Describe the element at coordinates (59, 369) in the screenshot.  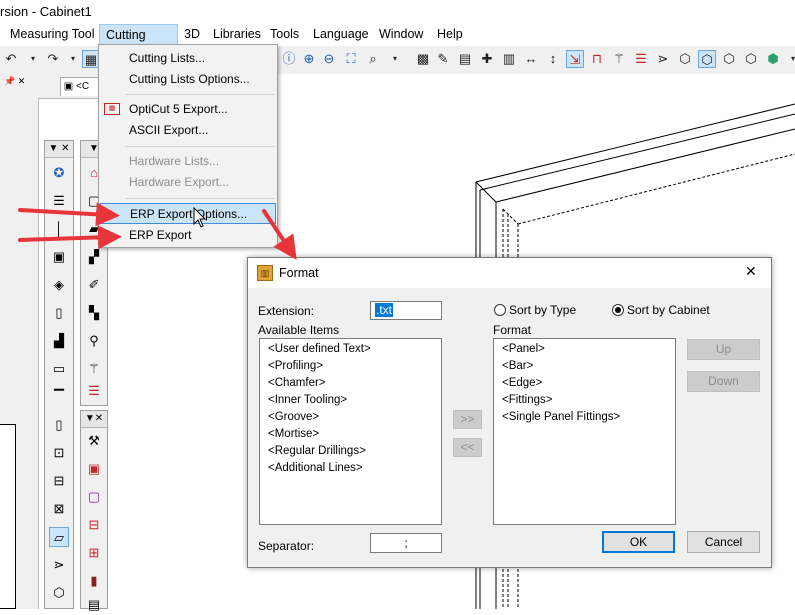
I see `tool-drawer-icon: ▭` at that location.